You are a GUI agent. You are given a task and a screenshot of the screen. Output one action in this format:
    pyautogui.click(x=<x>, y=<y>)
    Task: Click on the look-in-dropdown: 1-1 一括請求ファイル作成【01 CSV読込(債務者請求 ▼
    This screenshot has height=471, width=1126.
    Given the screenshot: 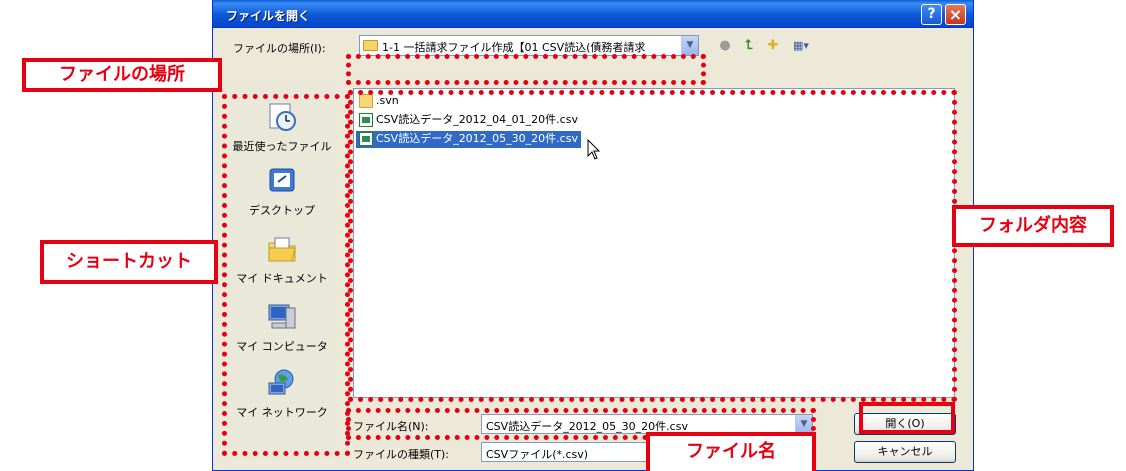 What is the action you would take?
    pyautogui.click(x=529, y=45)
    